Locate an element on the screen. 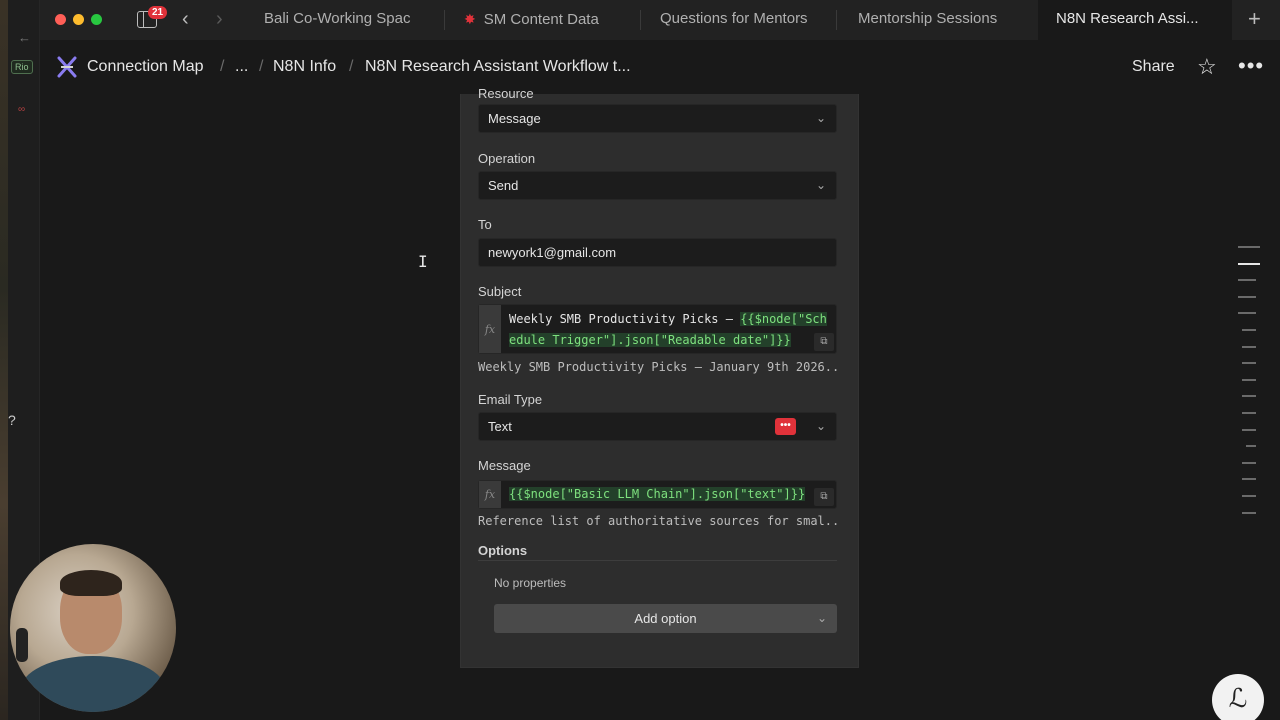 The height and width of the screenshot is (720, 1280). chevron-left-icon: ‹ is located at coordinates (185, 19).